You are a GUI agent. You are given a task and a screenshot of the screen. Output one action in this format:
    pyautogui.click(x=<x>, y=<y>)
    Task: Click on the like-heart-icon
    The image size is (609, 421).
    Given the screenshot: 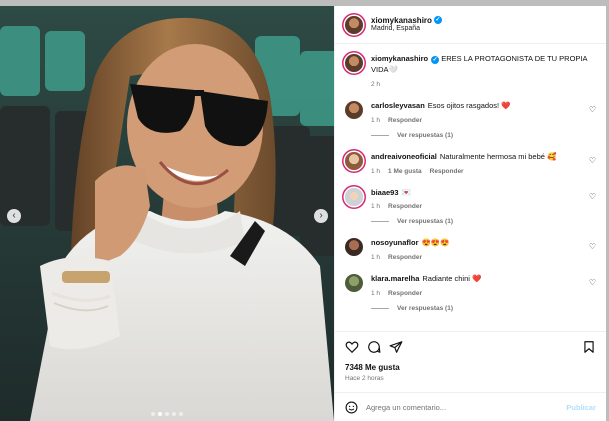 What is the action you would take?
    pyautogui.click(x=352, y=347)
    